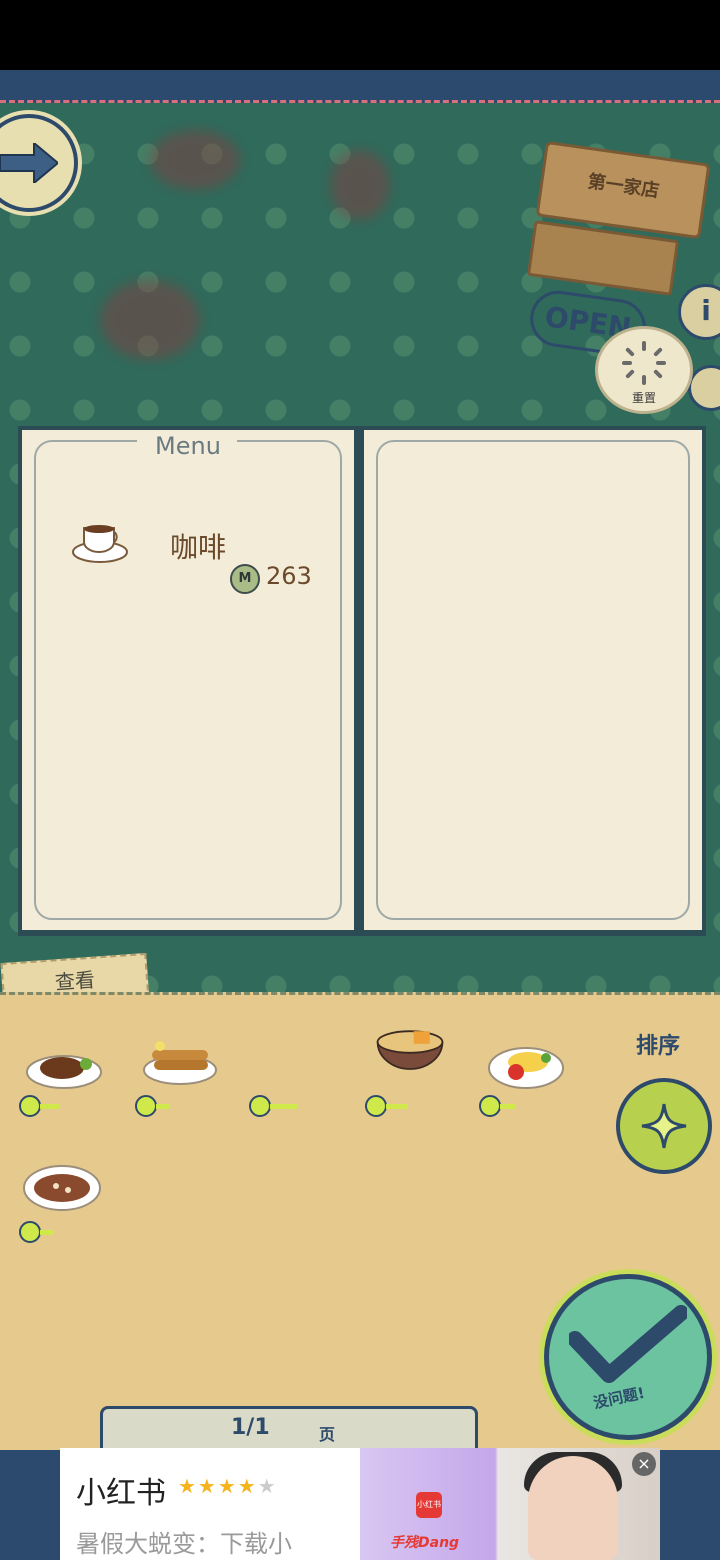  Describe the element at coordinates (198, 547) in the screenshot. I see `menu-item-name: 咖啡` at that location.